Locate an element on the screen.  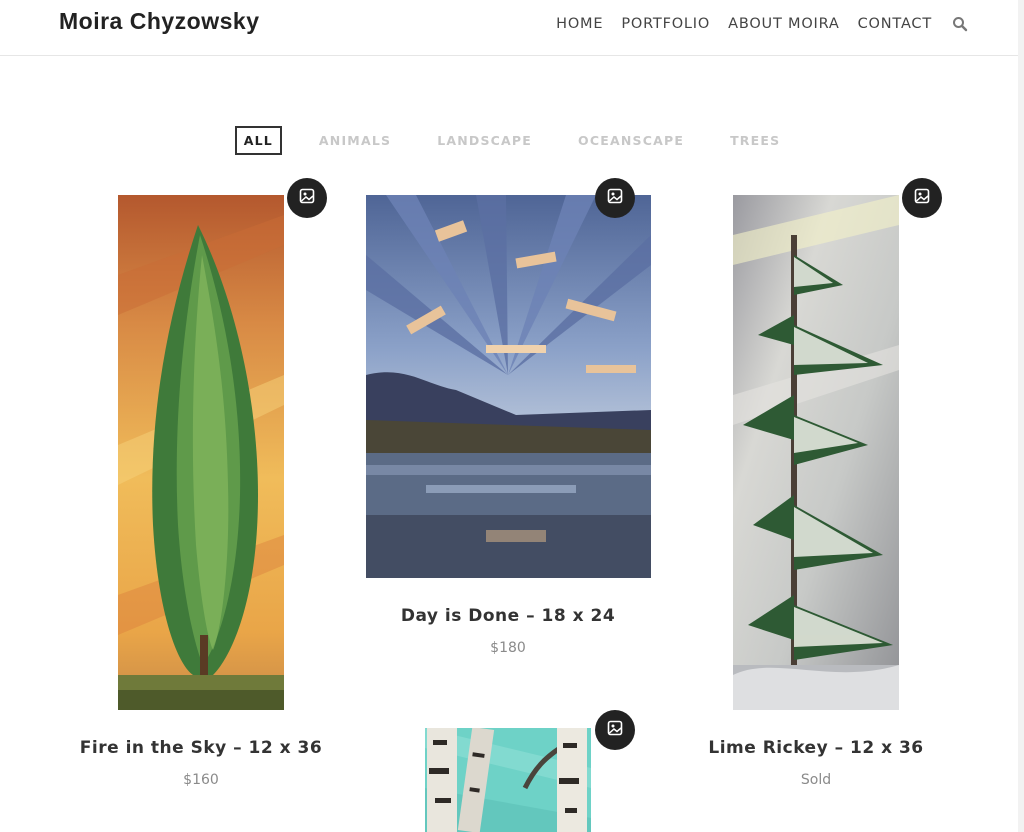
nav-contact: CONTACT is located at coordinates (895, 24).